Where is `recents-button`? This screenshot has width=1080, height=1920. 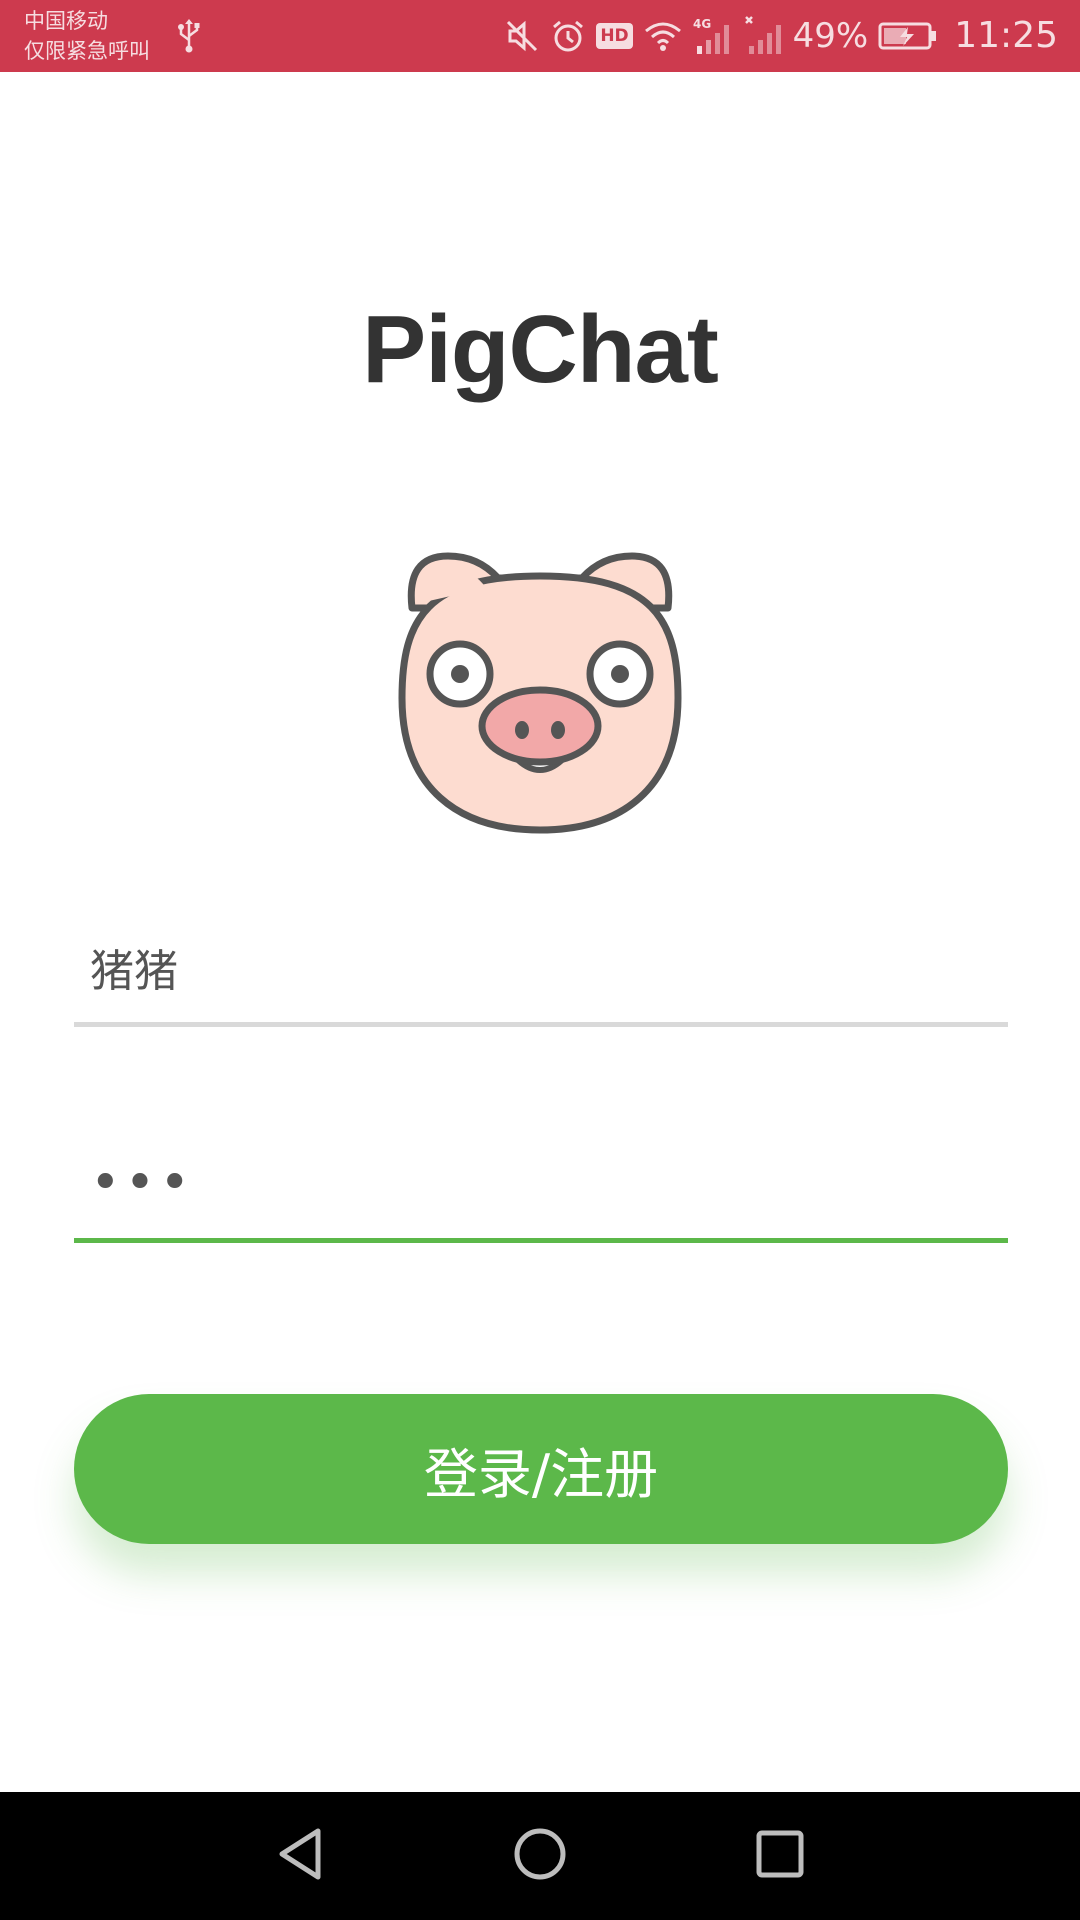 recents-button is located at coordinates (780, 1856).